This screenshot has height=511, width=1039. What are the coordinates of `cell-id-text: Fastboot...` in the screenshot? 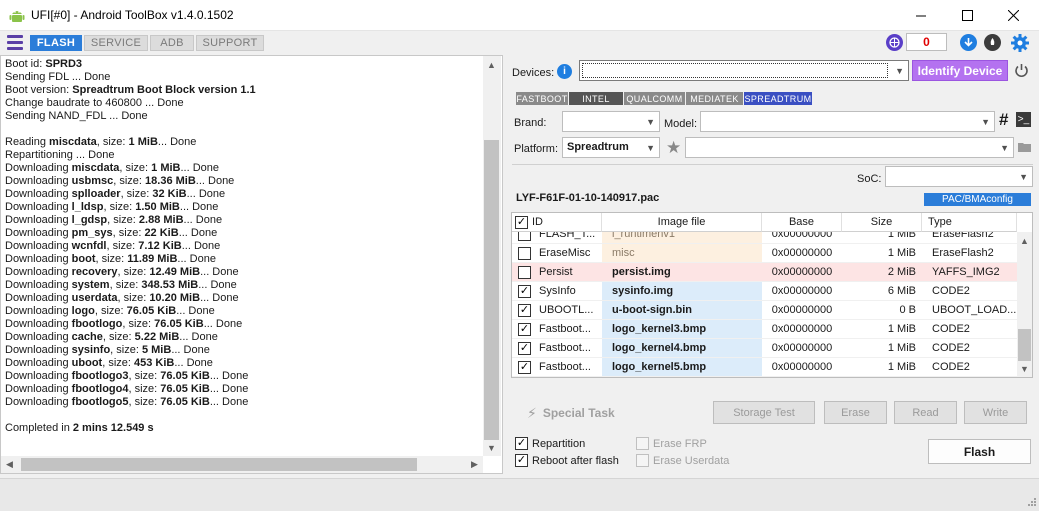 It's located at (565, 348).